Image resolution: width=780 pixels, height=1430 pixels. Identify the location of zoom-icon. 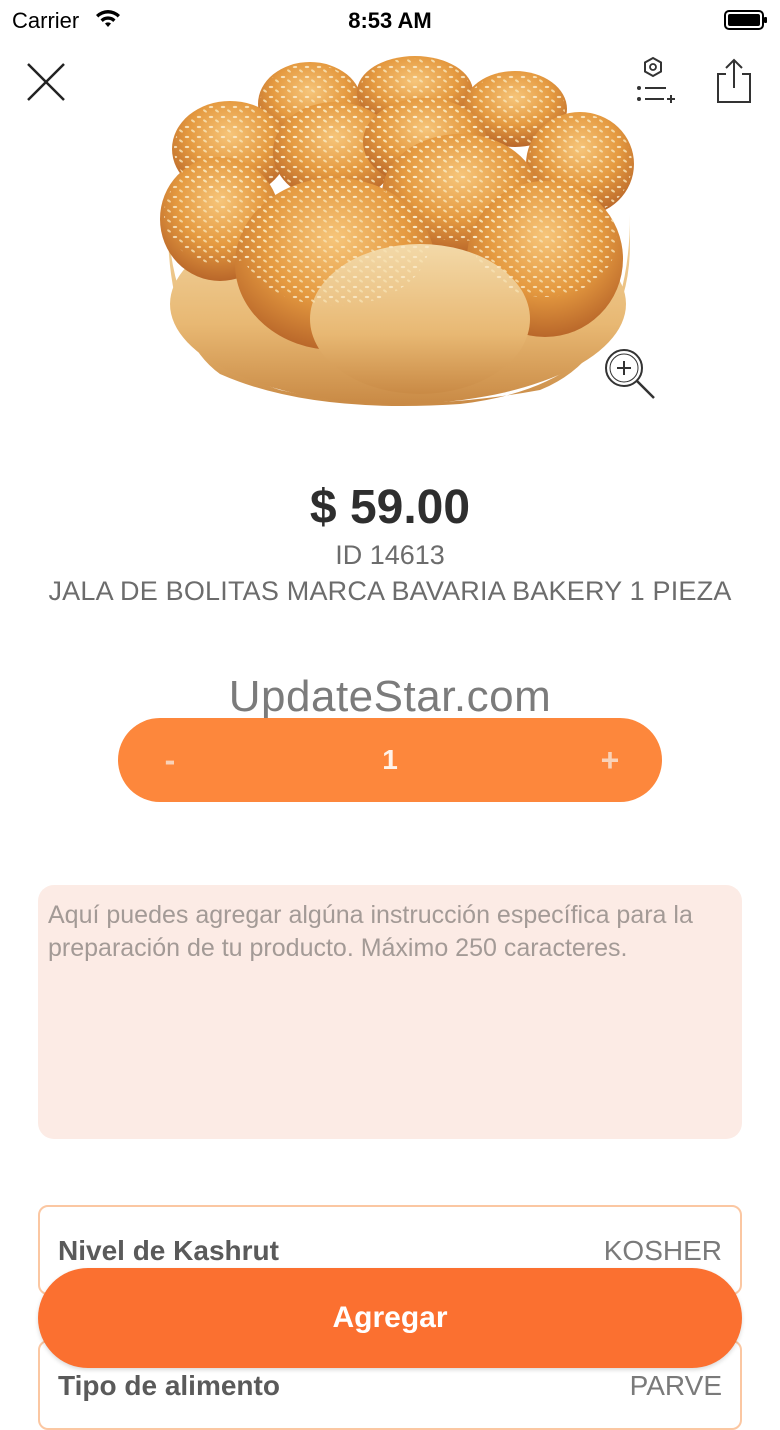
(630, 374).